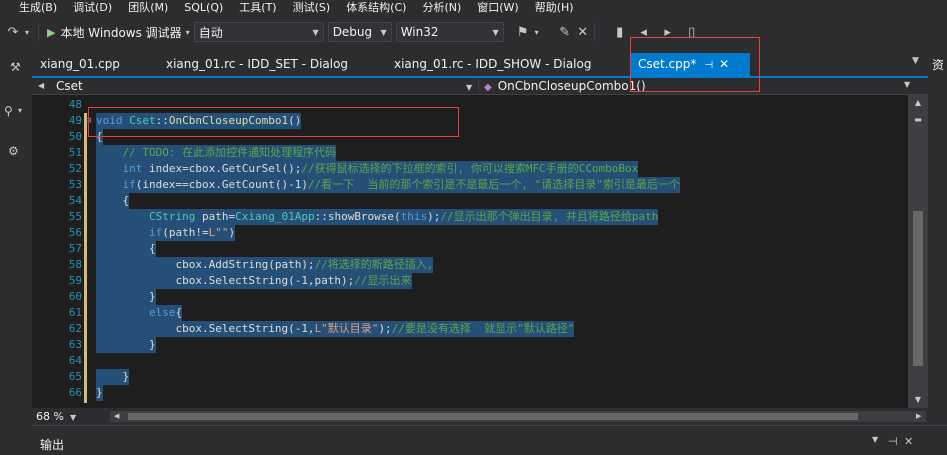 This screenshot has height=455, width=947. Describe the element at coordinates (218, 232) in the screenshot. I see `token-string: L""` at that location.